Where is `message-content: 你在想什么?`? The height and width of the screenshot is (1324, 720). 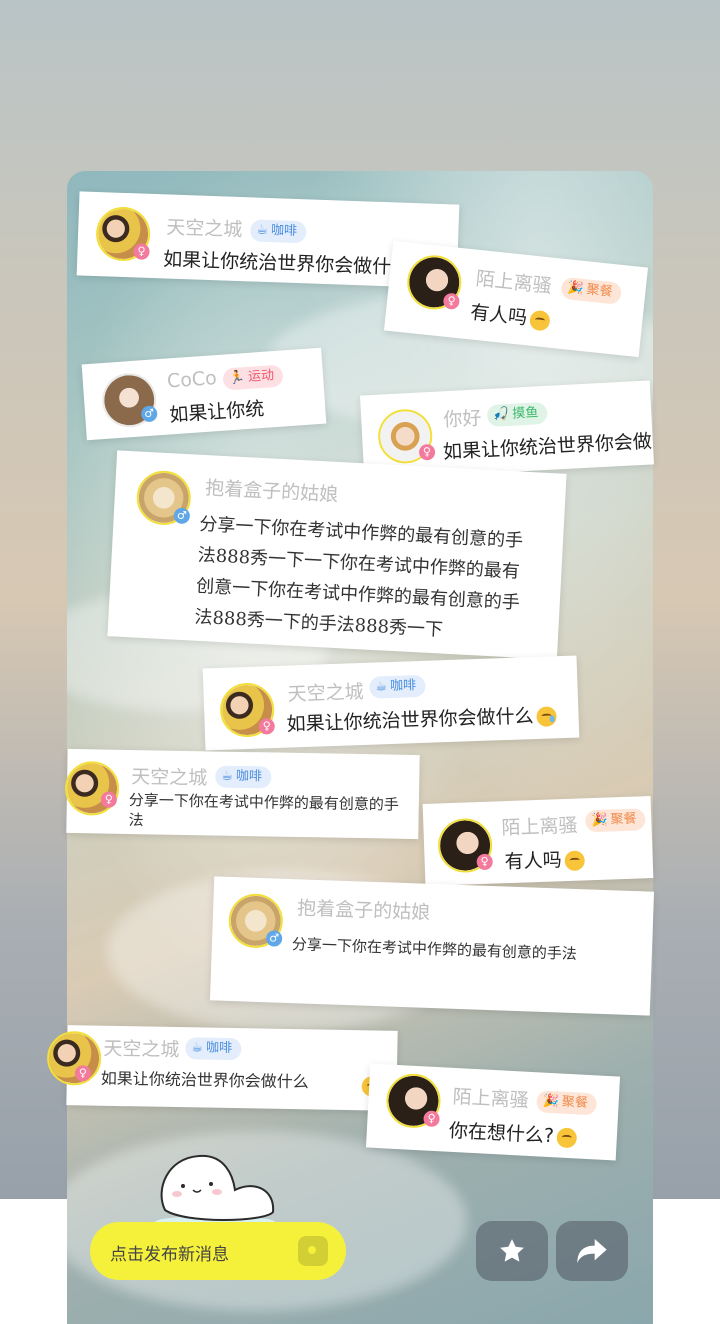
message-content: 你在想什么? is located at coordinates (501, 1133).